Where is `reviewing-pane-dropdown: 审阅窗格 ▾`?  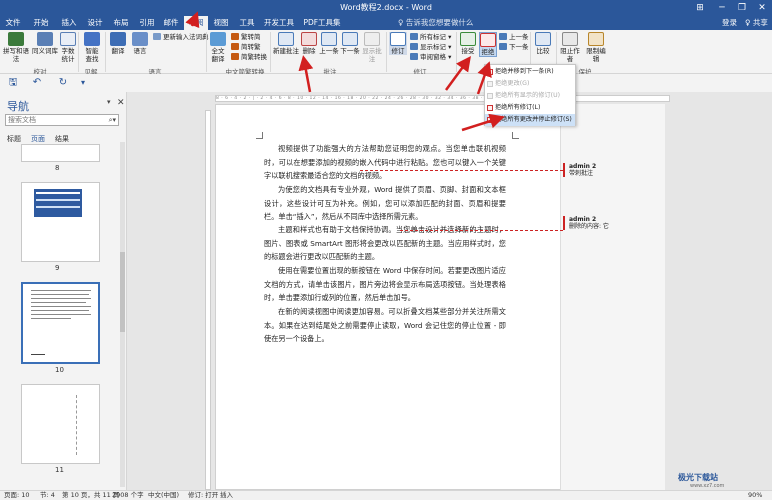
reviewing-pane-dropdown: 审阅窗格 ▾ is located at coordinates (430, 57).